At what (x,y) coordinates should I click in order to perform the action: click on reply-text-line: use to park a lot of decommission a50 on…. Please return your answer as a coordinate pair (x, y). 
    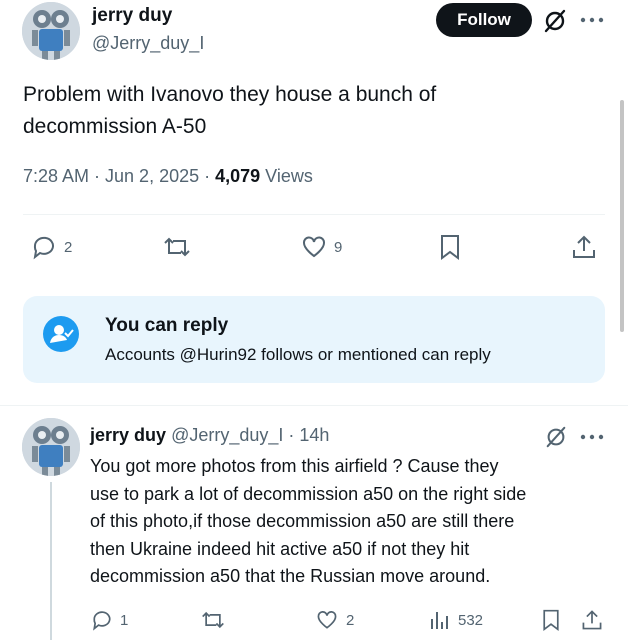
    Looking at the image, I should click on (308, 493).